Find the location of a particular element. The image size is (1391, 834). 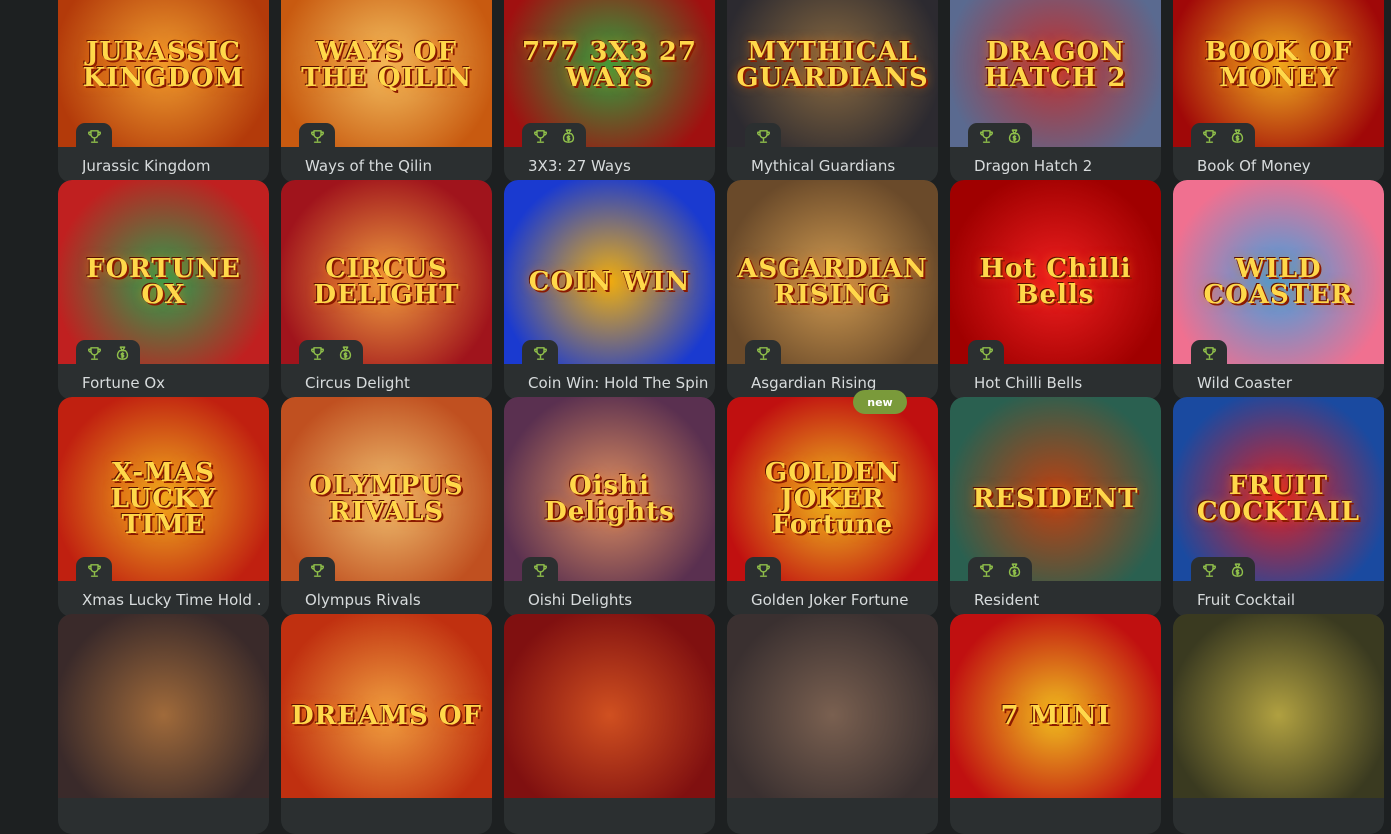

game-card: WILD COASTER Wild Coaster is located at coordinates (1278, 290).